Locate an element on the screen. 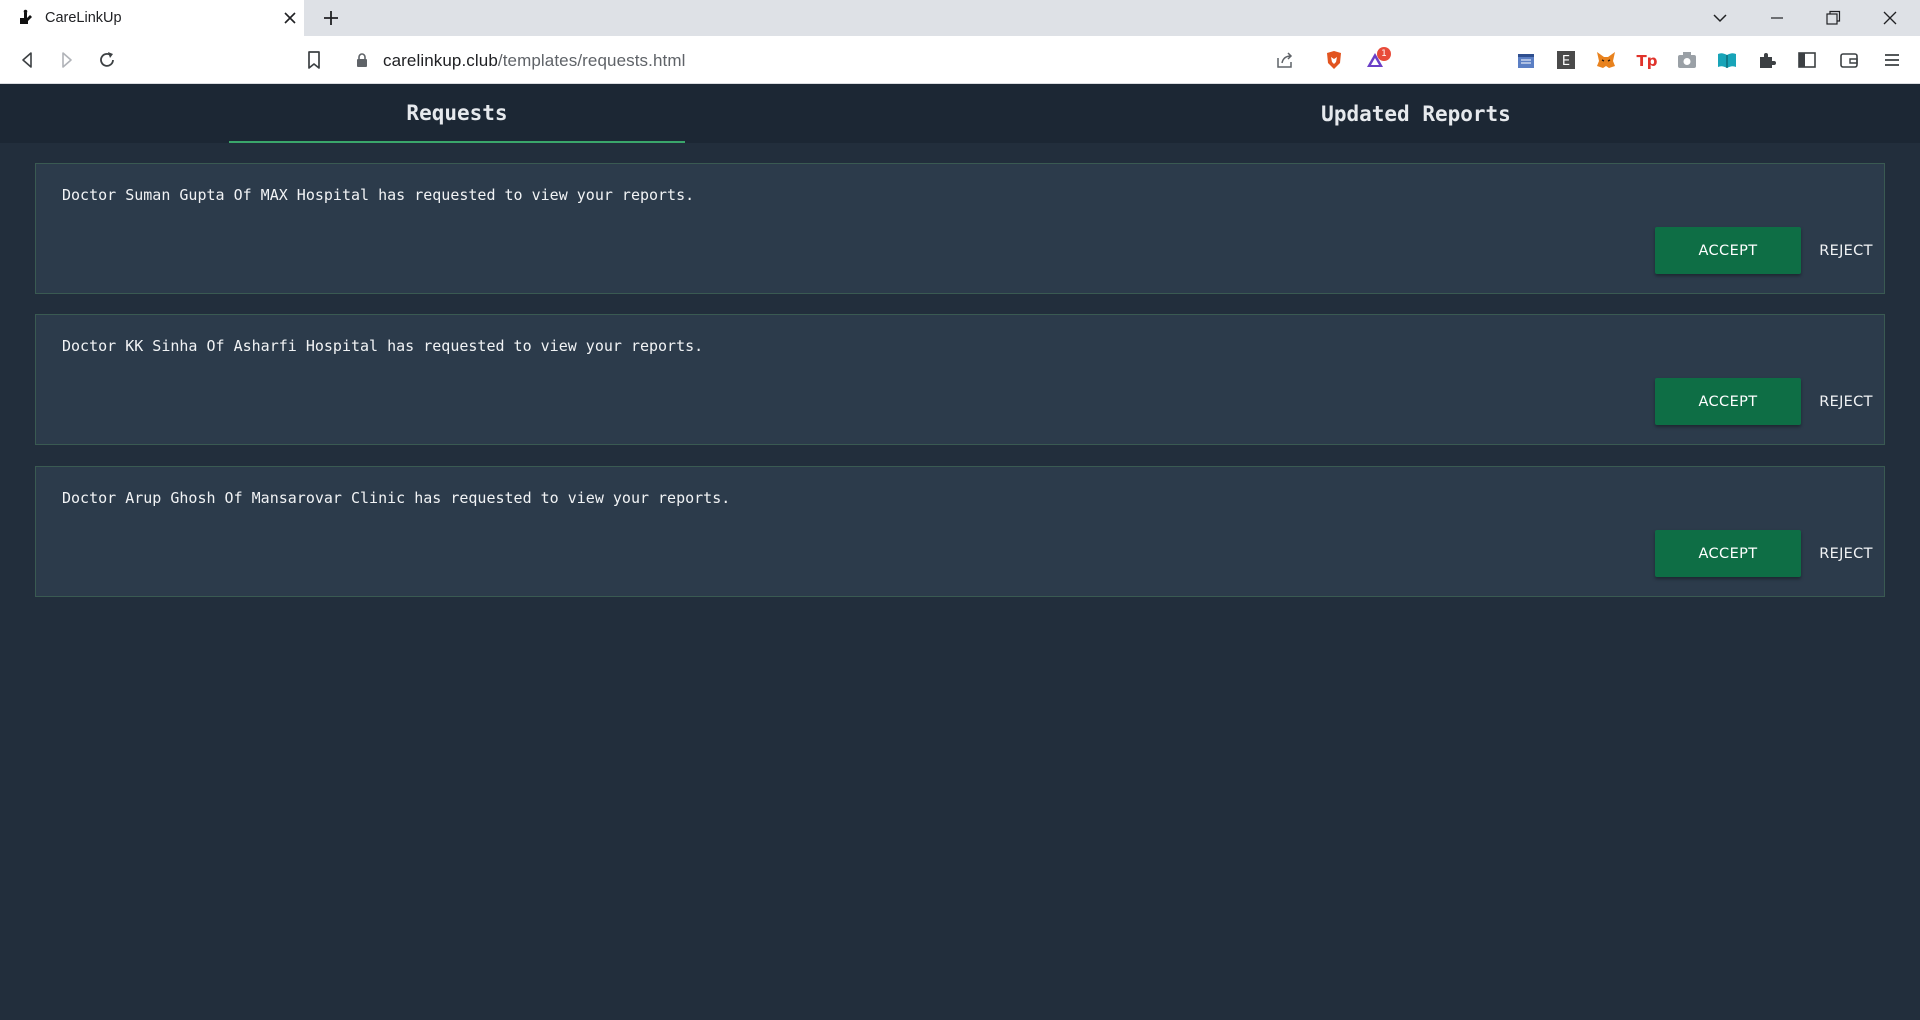  reload-icon is located at coordinates (107, 60).